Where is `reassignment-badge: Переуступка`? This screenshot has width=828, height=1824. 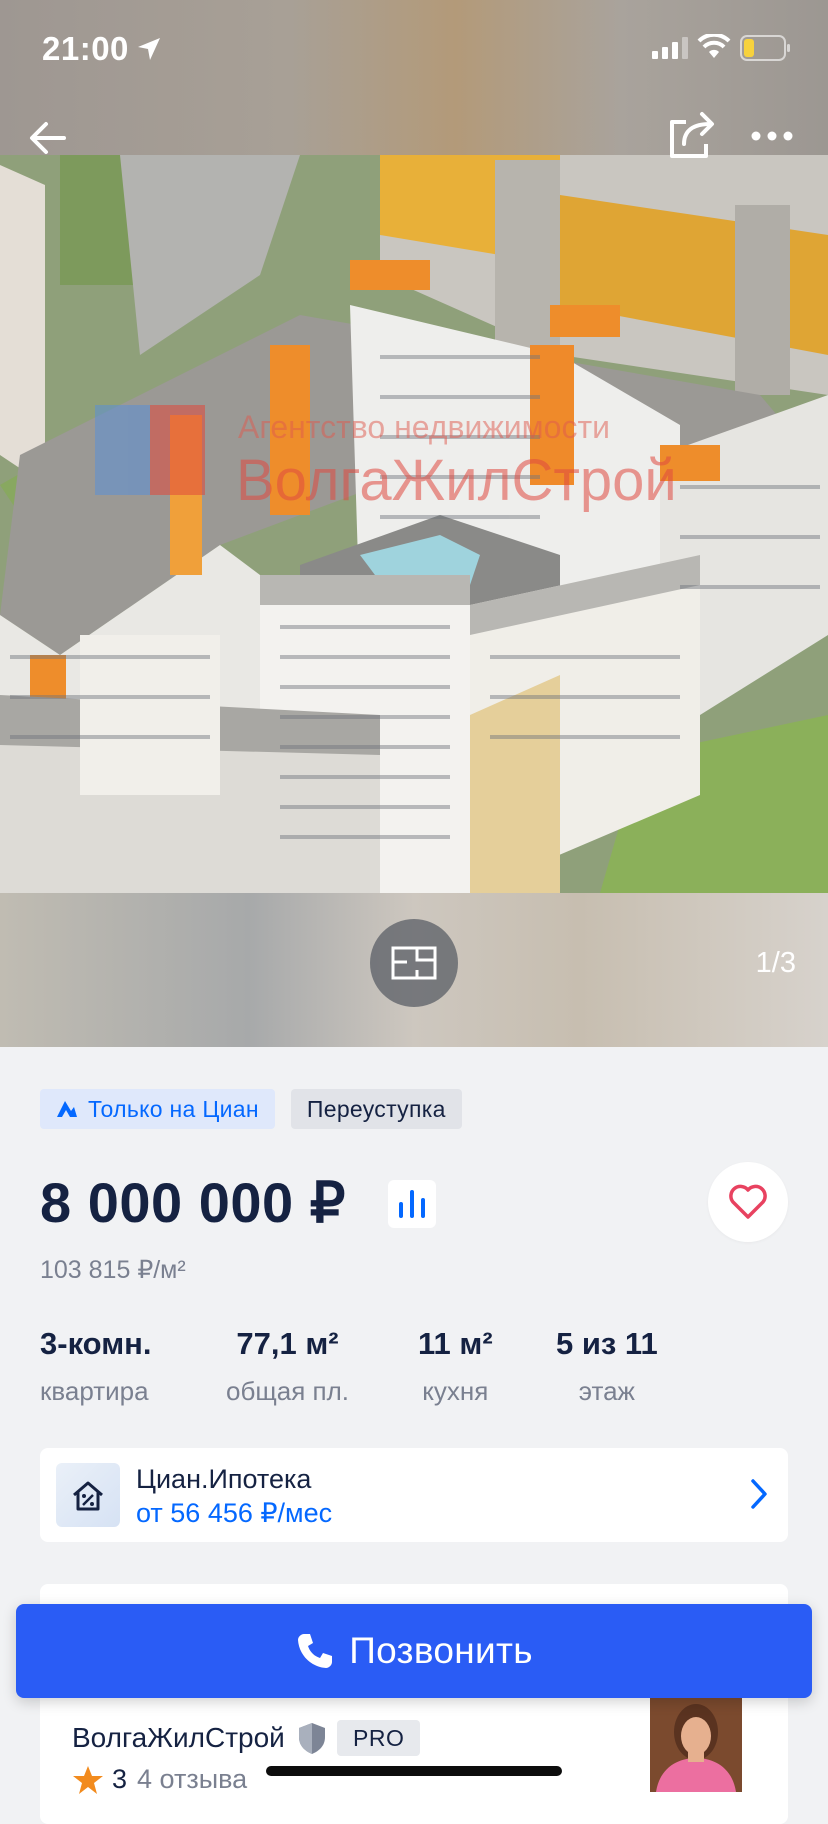
reassignment-badge: Переуступка is located at coordinates (376, 1109).